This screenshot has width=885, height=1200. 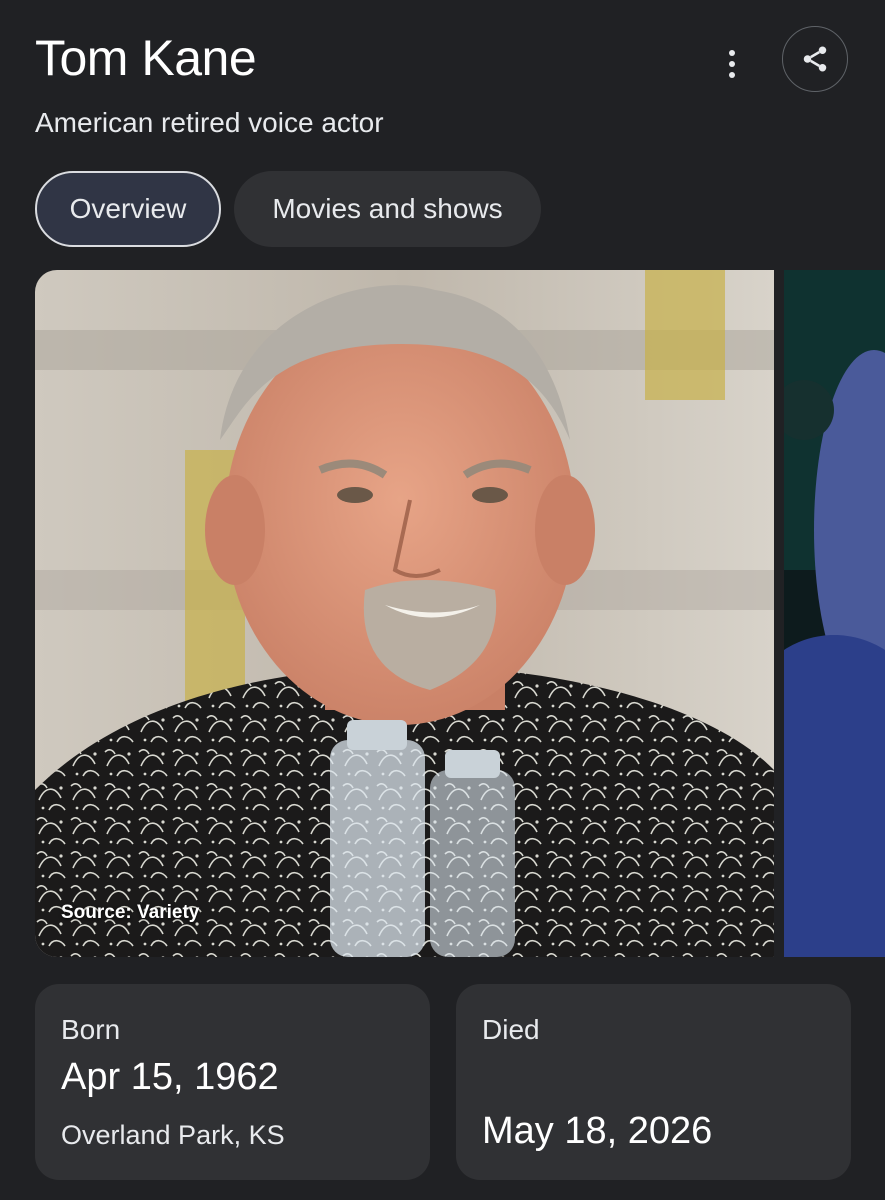 I want to click on tab-overview-label: Overview, so click(x=128, y=208).